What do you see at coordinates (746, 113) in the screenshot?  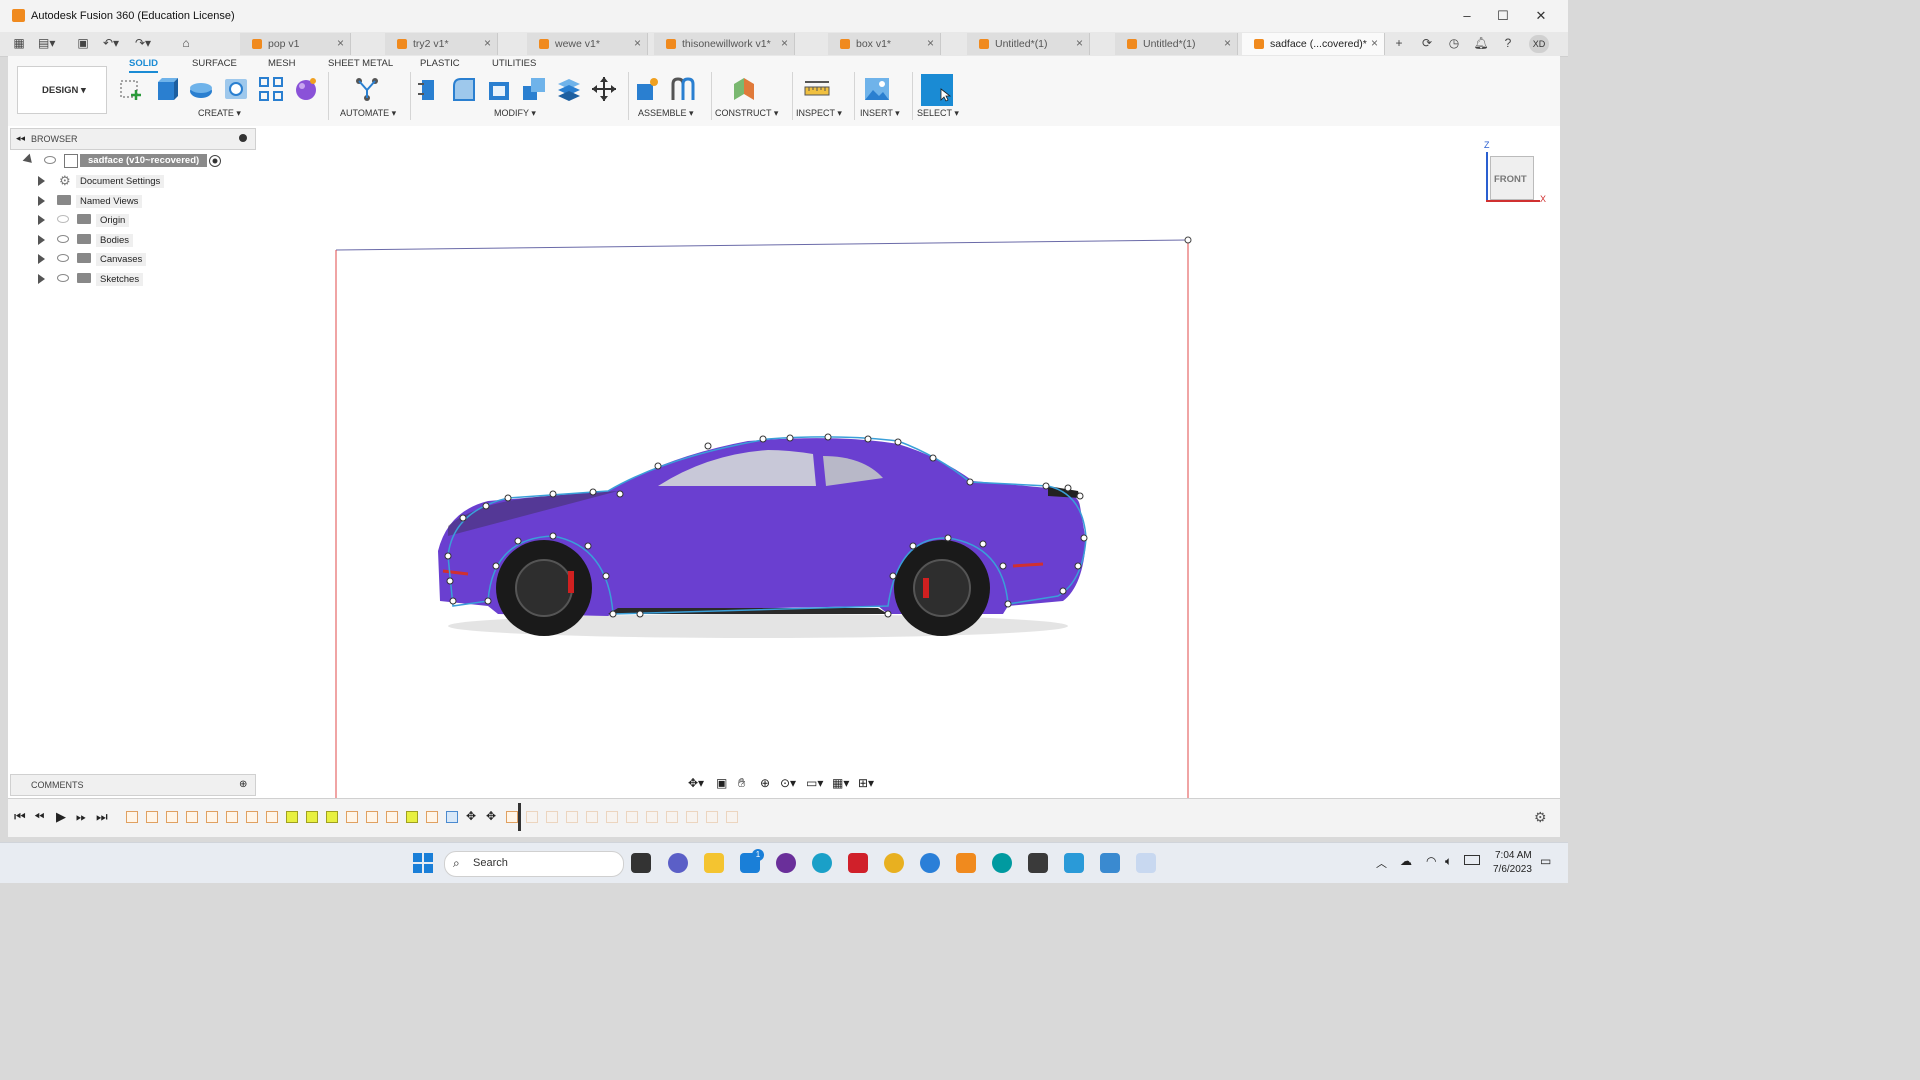 I see `construct-menu: CONSTRUCT ▾` at bounding box center [746, 113].